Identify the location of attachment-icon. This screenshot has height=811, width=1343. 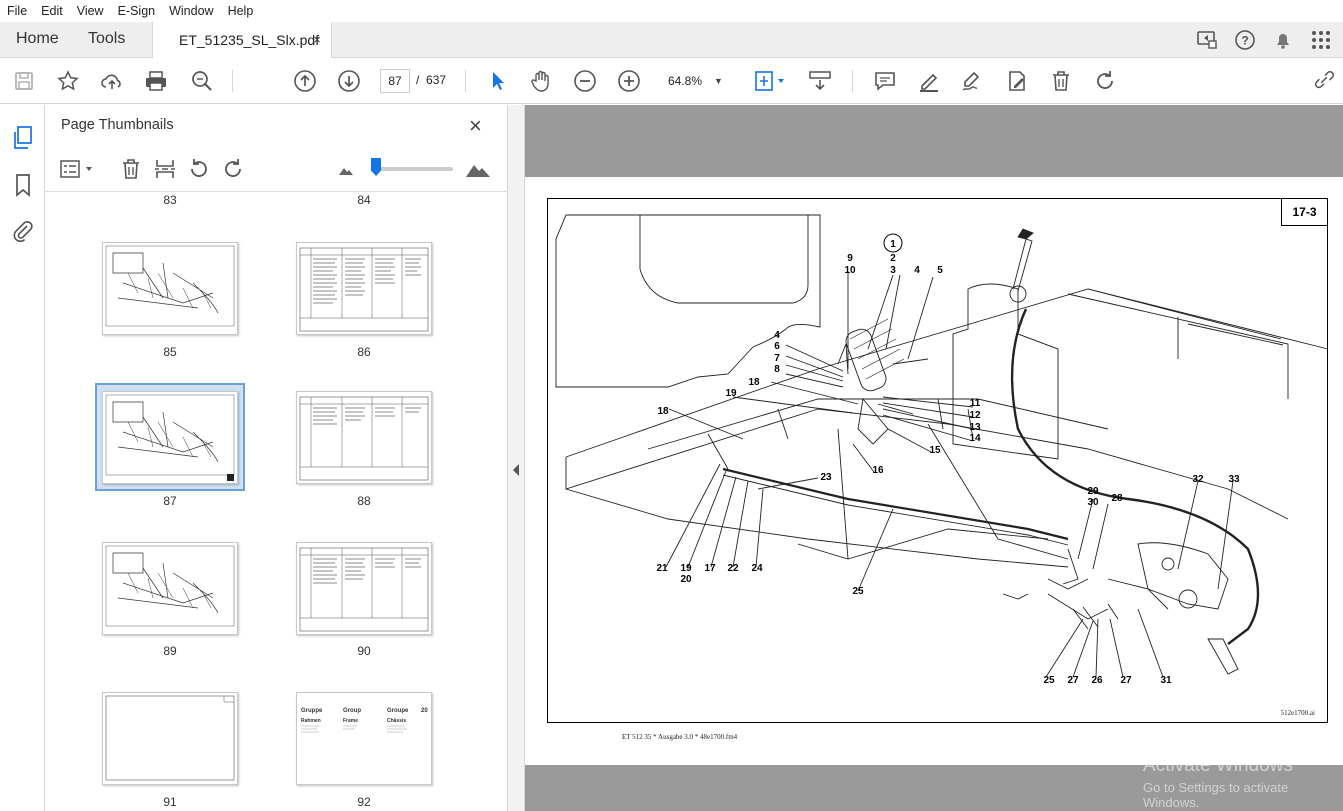
(23, 231).